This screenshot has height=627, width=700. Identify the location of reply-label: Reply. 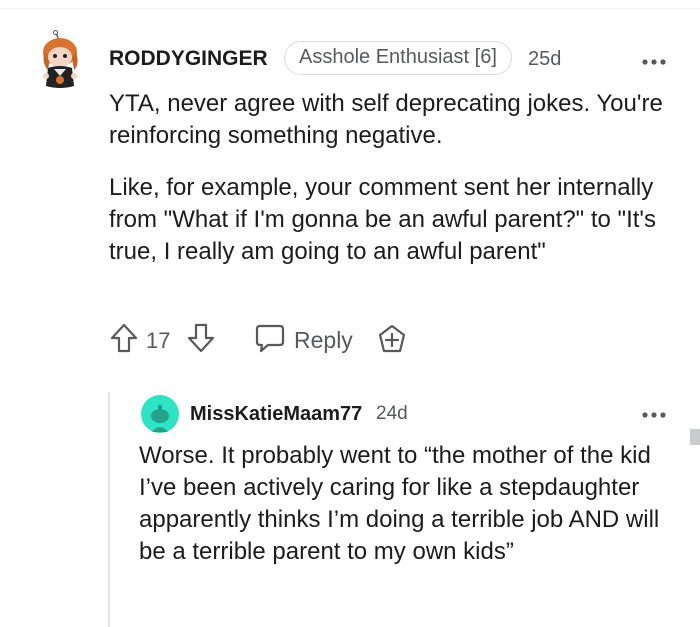
(323, 340).